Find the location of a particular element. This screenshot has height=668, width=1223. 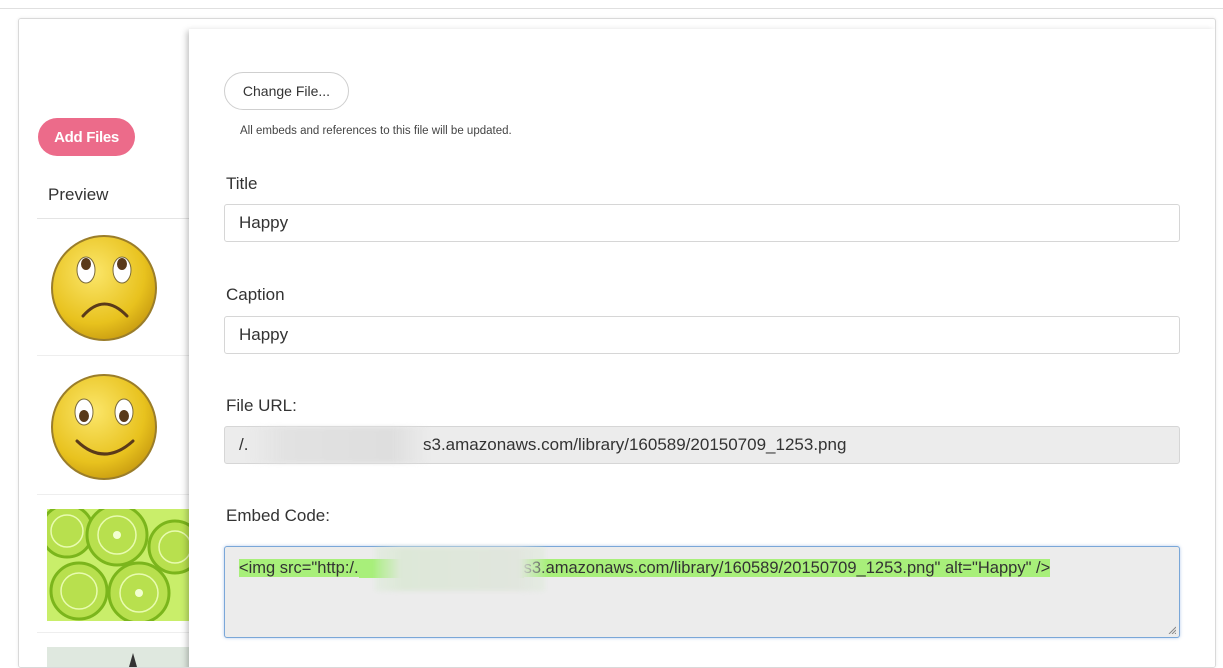

embed-code-label: Embed Code: is located at coordinates (278, 515).